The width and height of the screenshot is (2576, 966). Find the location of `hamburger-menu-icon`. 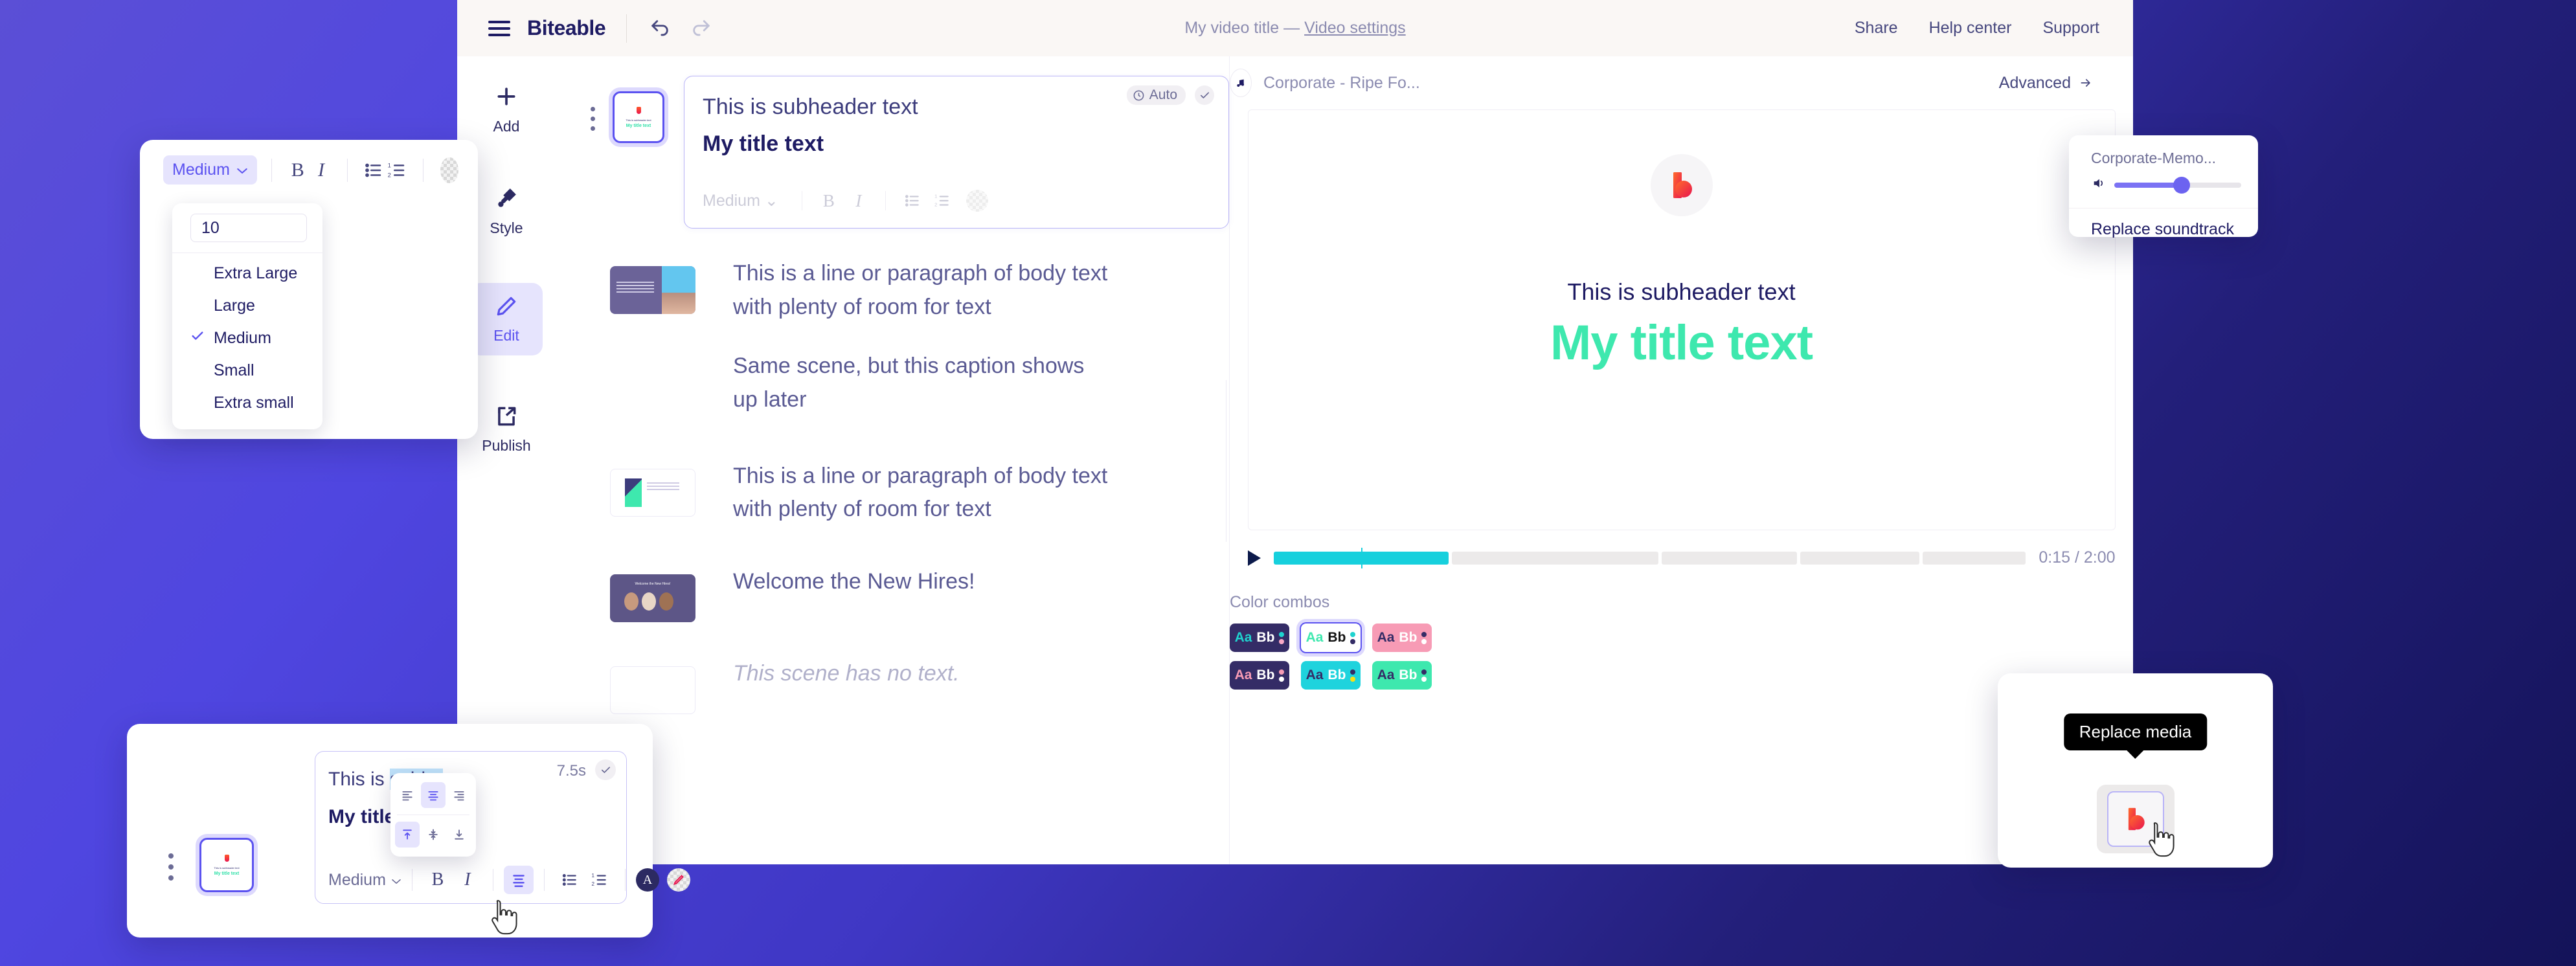

hamburger-menu-icon is located at coordinates (499, 28).